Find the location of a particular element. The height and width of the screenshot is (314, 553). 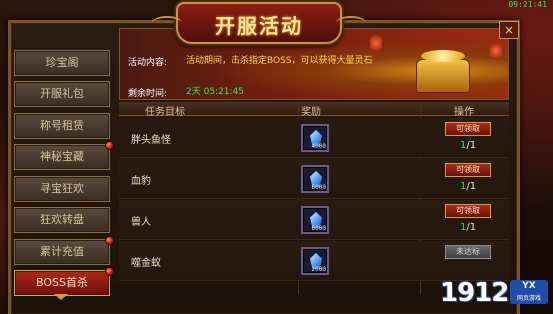

watermark-badge-text: YX is located at coordinates (529, 286).